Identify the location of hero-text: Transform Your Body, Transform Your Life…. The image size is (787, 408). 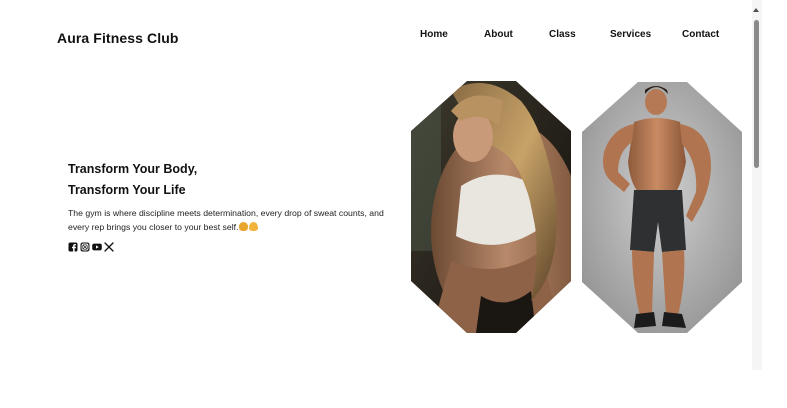
(233, 196).